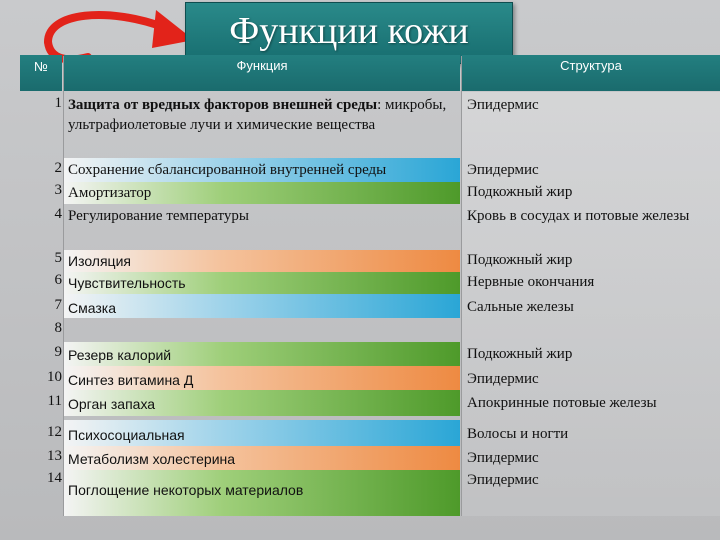  I want to click on slide-title: Функции кожи, so click(349, 31).